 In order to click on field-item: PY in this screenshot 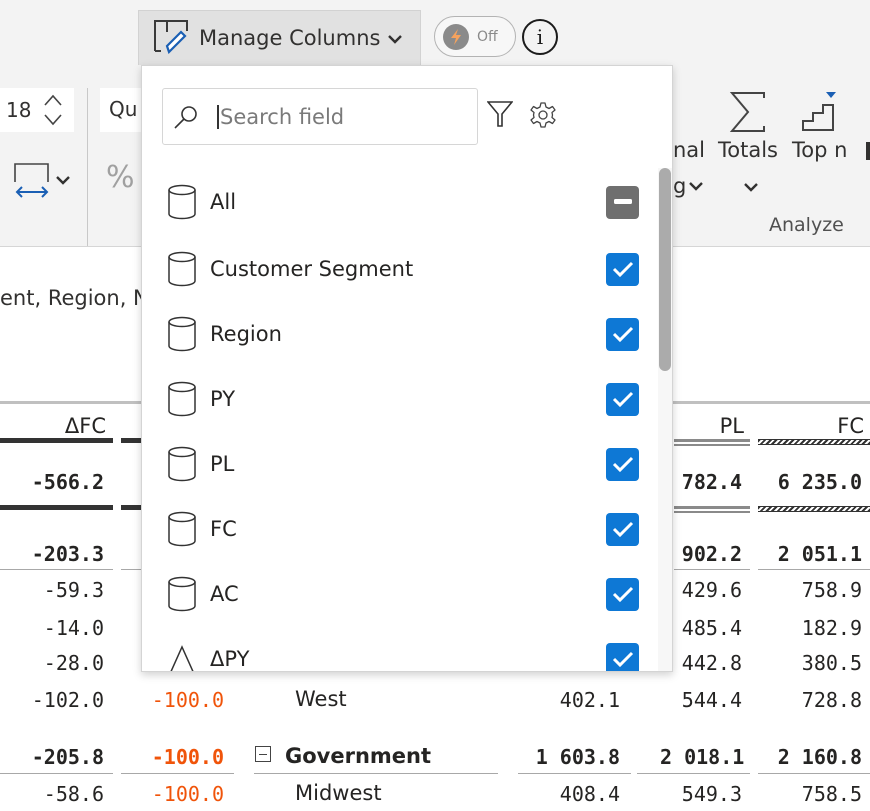, I will do `click(403, 399)`.